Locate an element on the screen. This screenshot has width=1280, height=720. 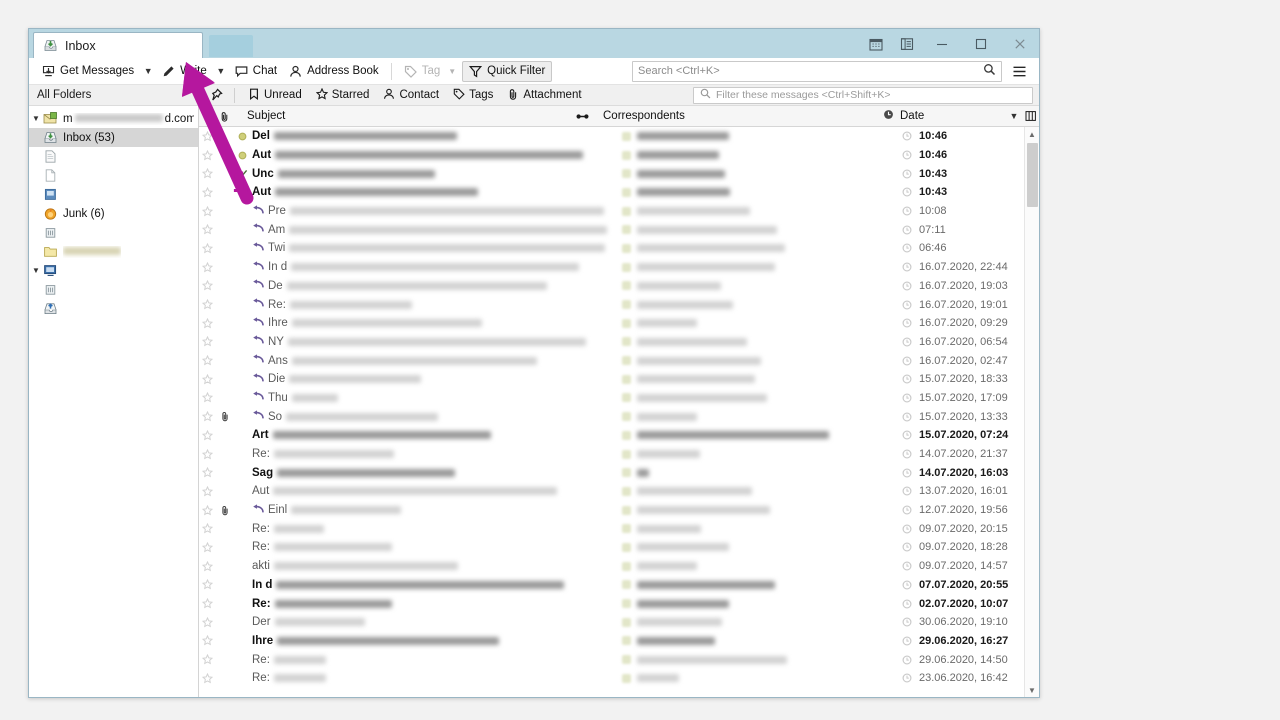
table-row: Unc 10:43 is located at coordinates (611, 173).